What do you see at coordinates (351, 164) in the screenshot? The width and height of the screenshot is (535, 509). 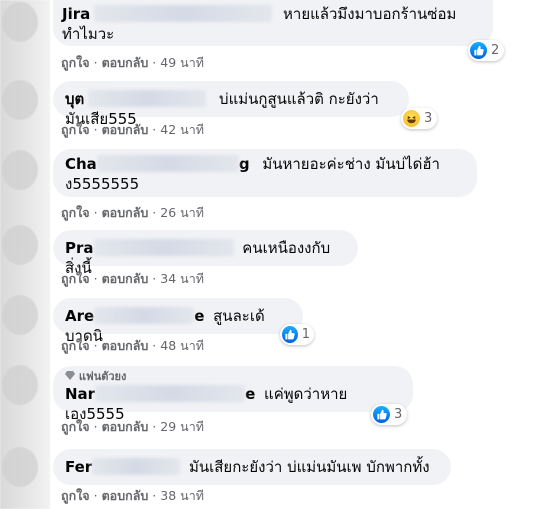 I see `comment-text: มันหายอะค่ะช่าง มันบ่ได่ฮ้า` at bounding box center [351, 164].